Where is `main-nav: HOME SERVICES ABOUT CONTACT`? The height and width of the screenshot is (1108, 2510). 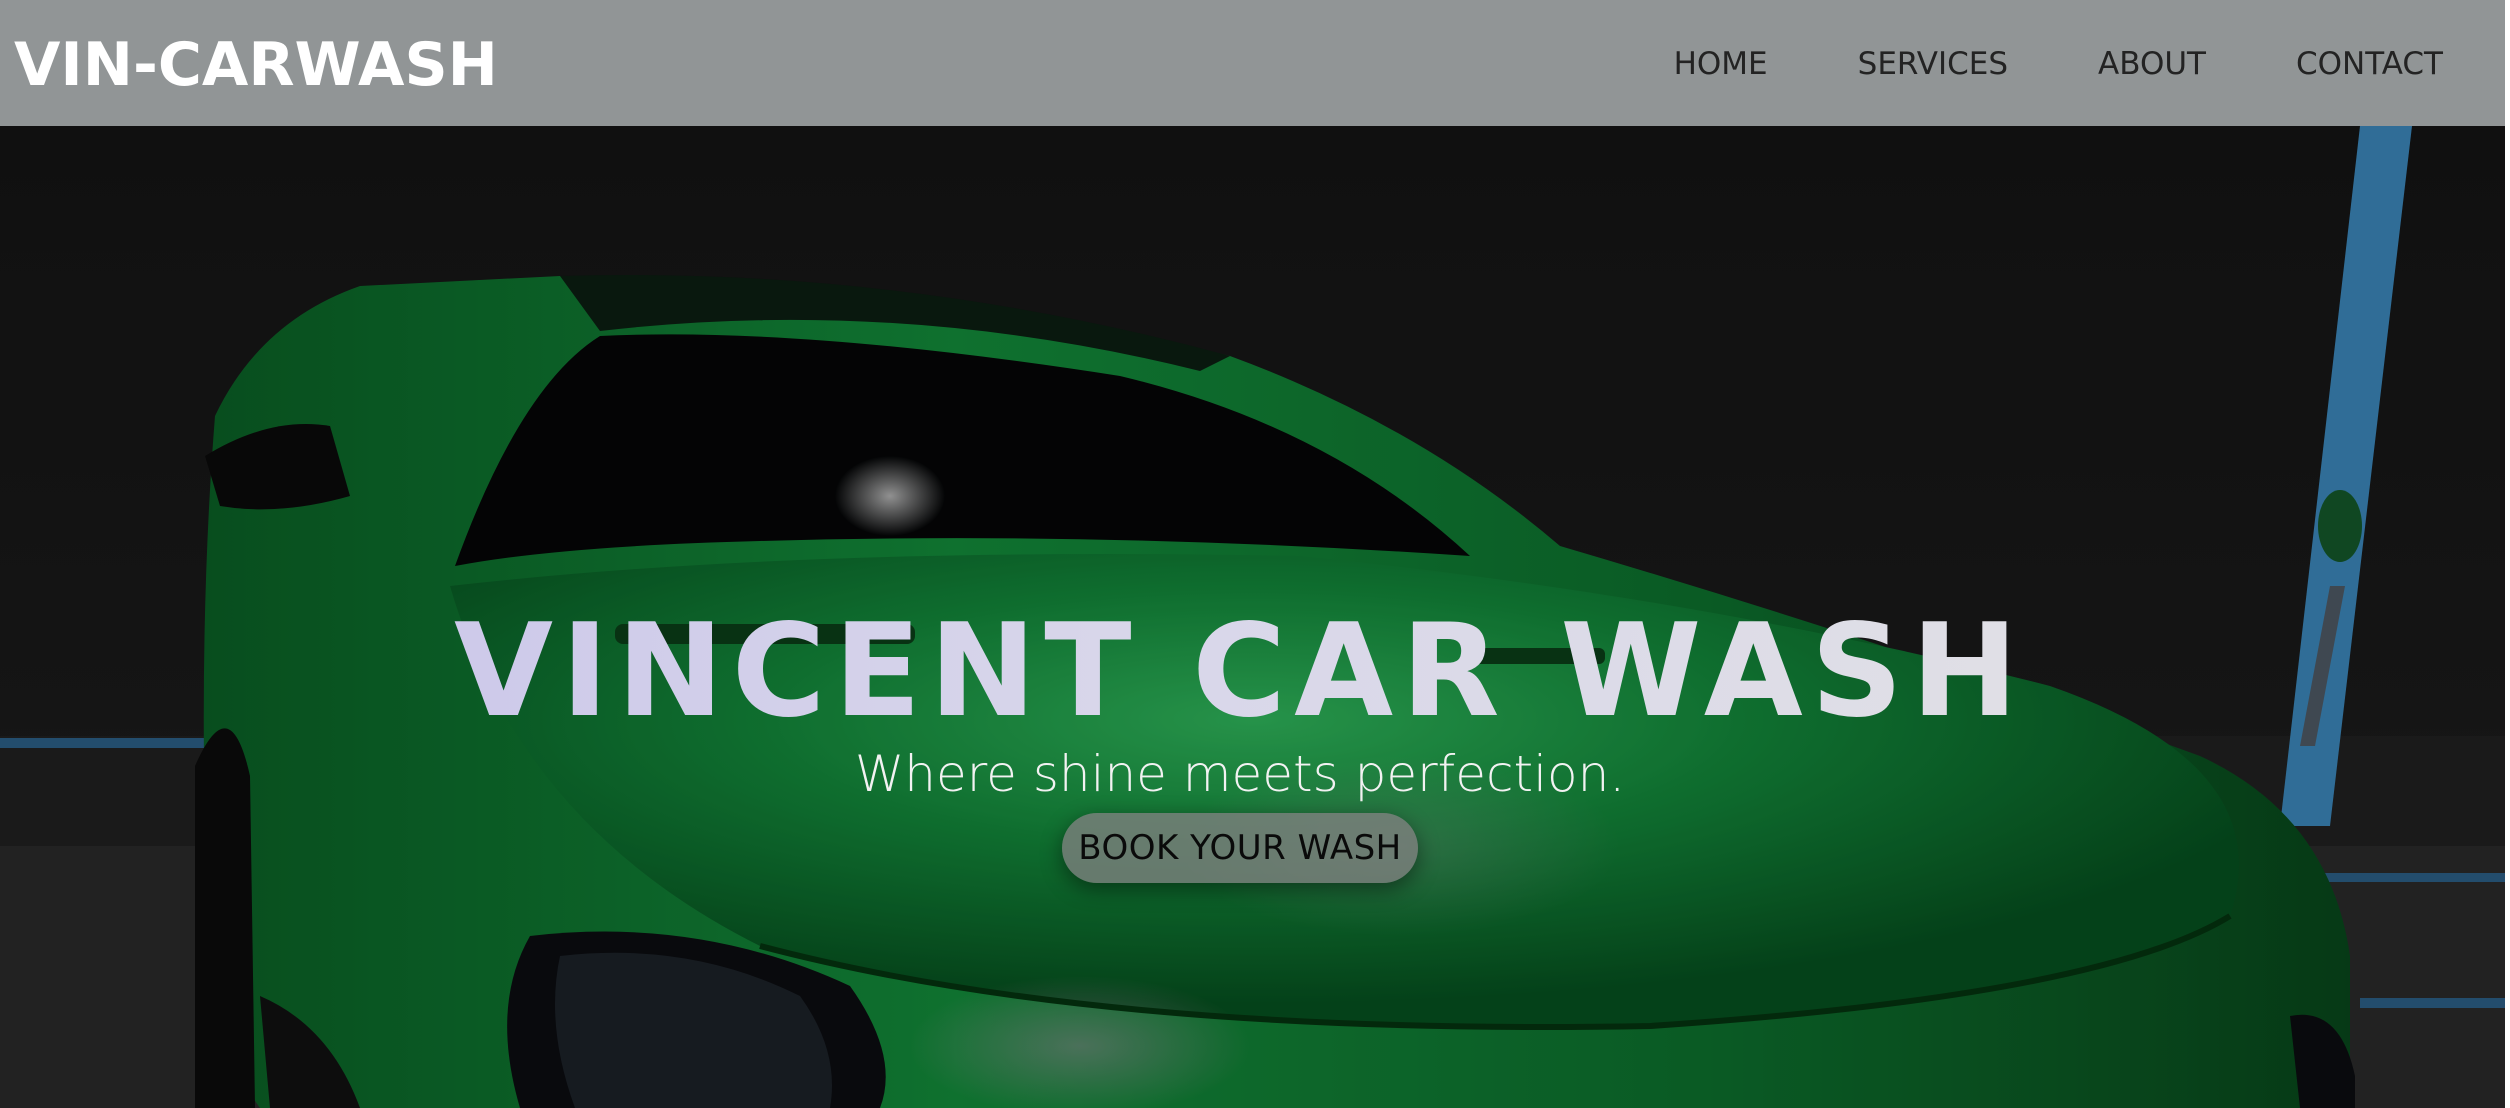 main-nav: HOME SERVICES ABOUT CONTACT is located at coordinates (2058, 64).